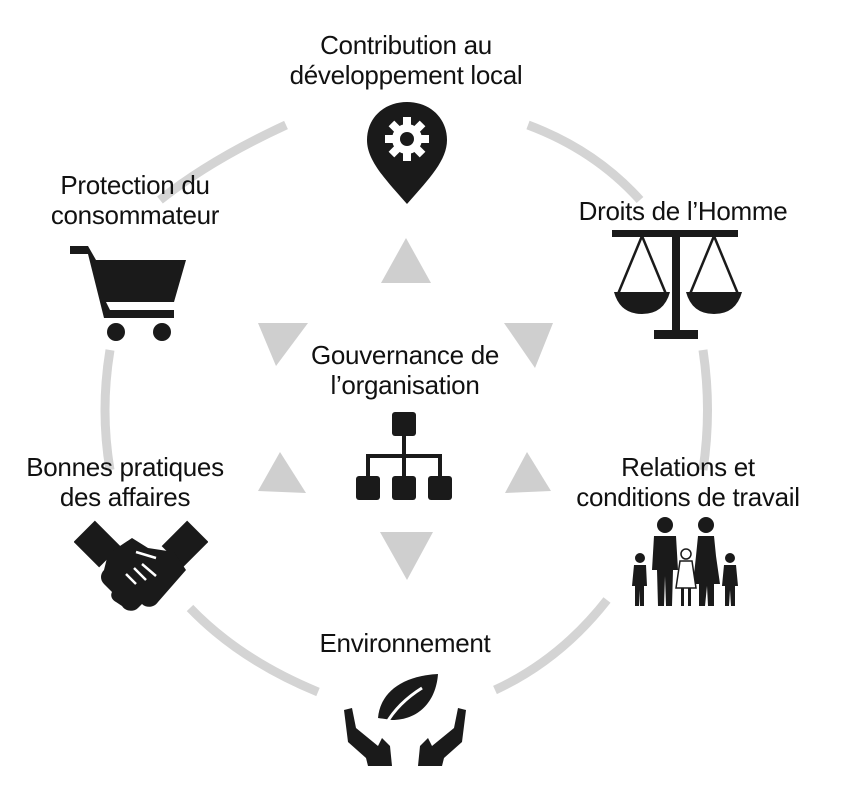  I want to click on node-label-bottom: Environnement, so click(405, 643).